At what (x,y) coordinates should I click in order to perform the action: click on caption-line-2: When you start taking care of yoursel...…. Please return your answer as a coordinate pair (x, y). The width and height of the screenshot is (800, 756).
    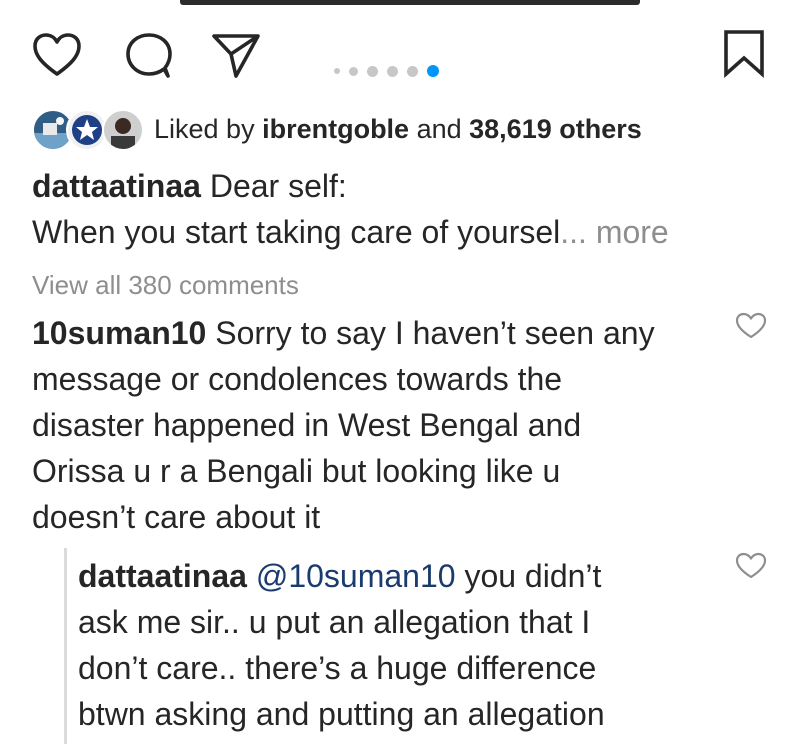
    Looking at the image, I should click on (350, 232).